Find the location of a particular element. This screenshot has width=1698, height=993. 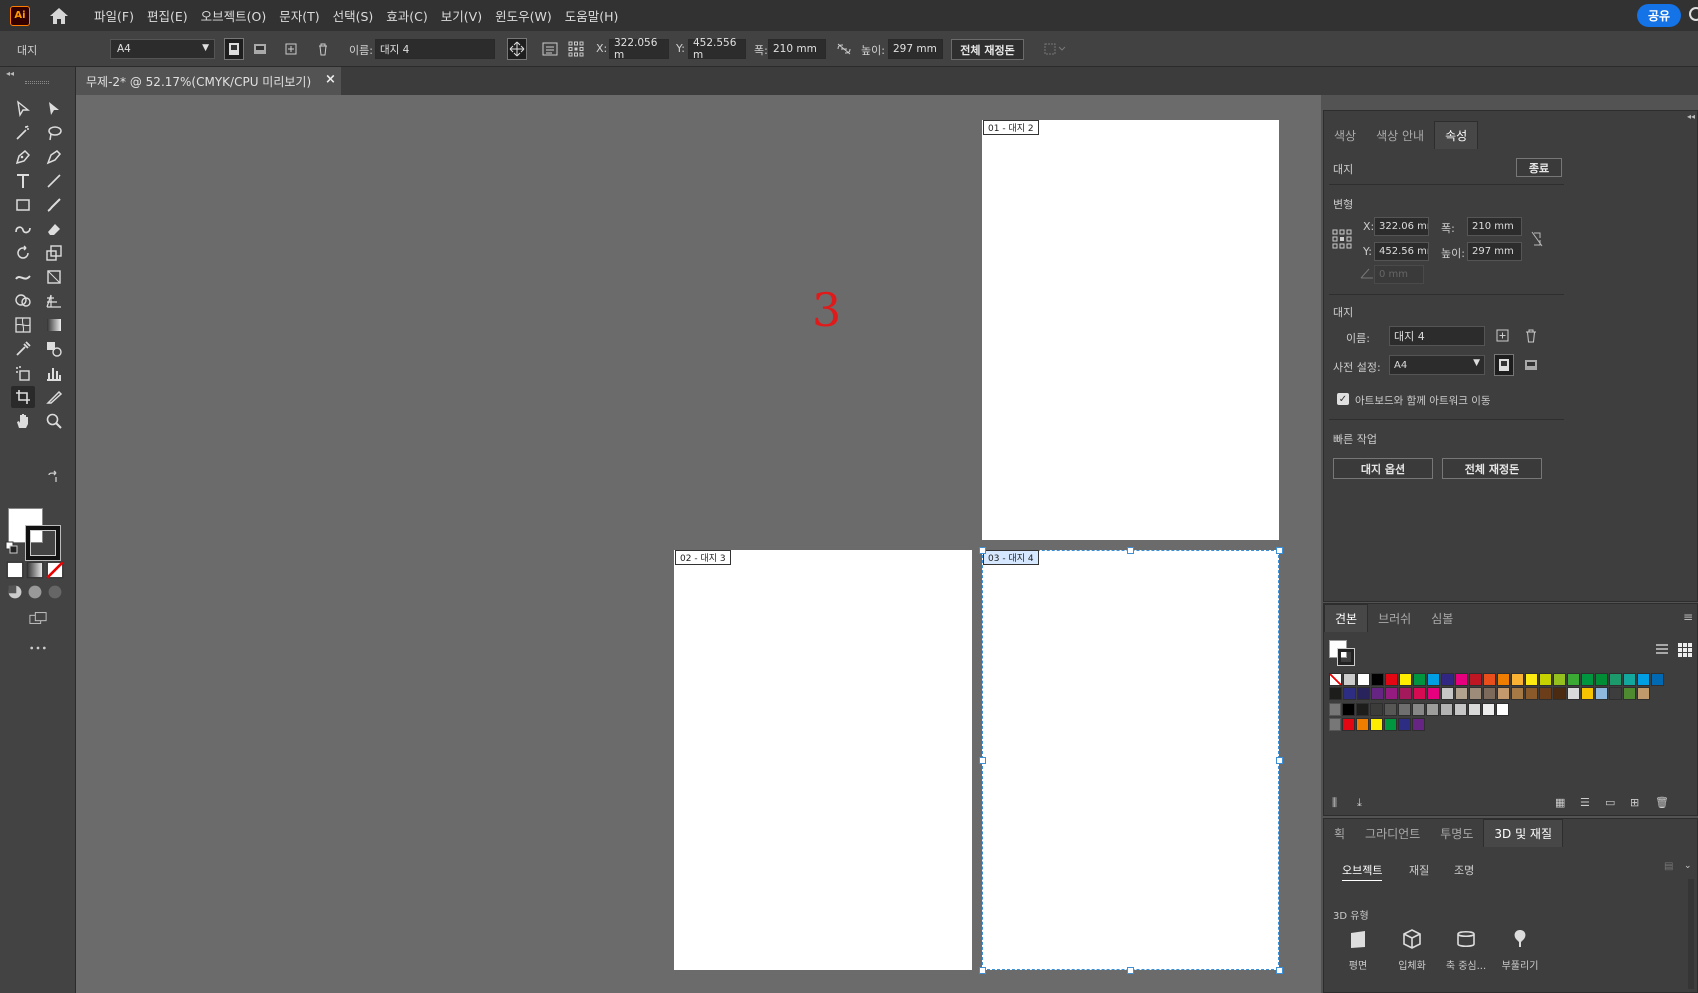

tab-swatches: 견본 is located at coordinates (1346, 618).